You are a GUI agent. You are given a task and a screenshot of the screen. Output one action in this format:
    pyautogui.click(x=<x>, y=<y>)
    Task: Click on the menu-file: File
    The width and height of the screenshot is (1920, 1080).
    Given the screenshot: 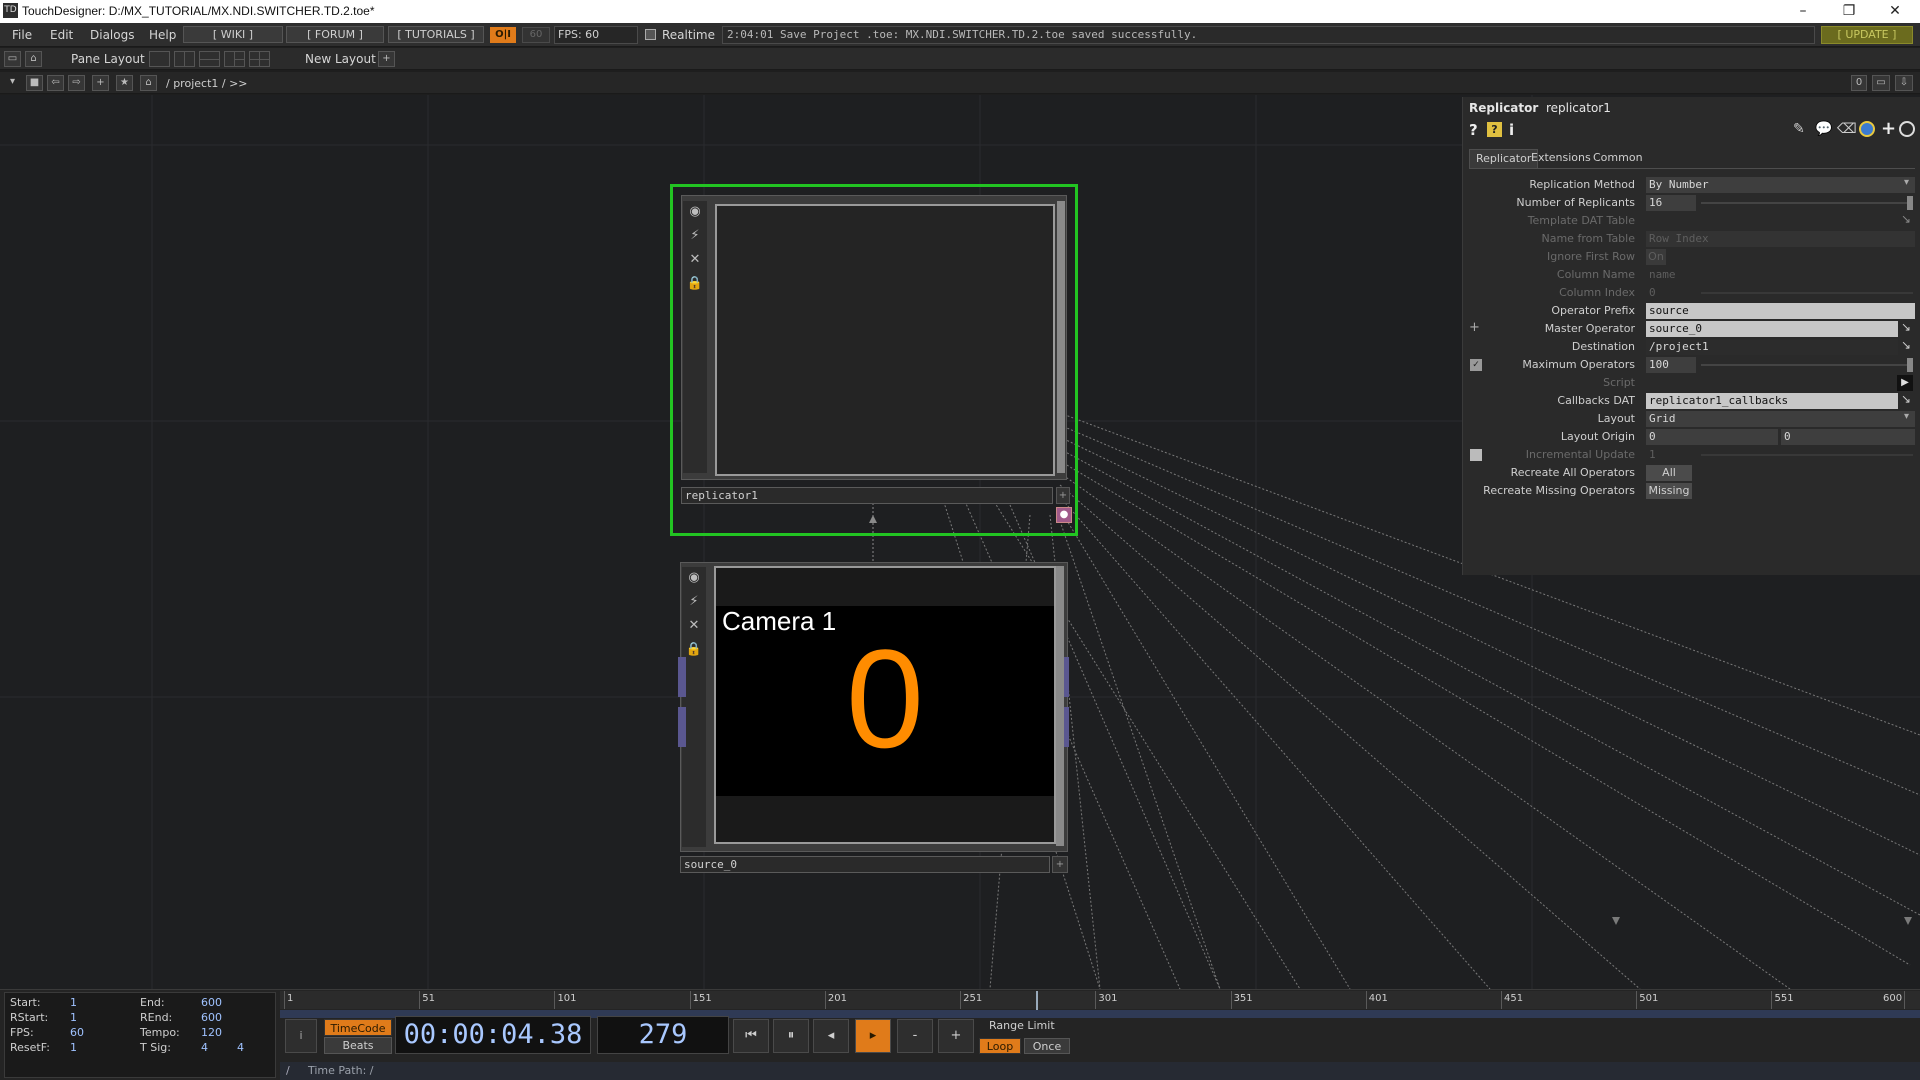 What is the action you would take?
    pyautogui.click(x=22, y=35)
    